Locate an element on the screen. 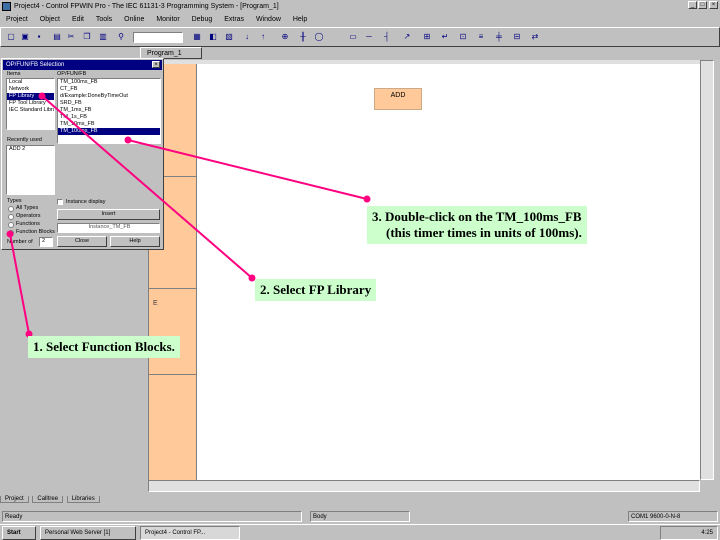 This screenshot has width=720, height=540. recently-used-list: ADD 2 is located at coordinates (30, 170).